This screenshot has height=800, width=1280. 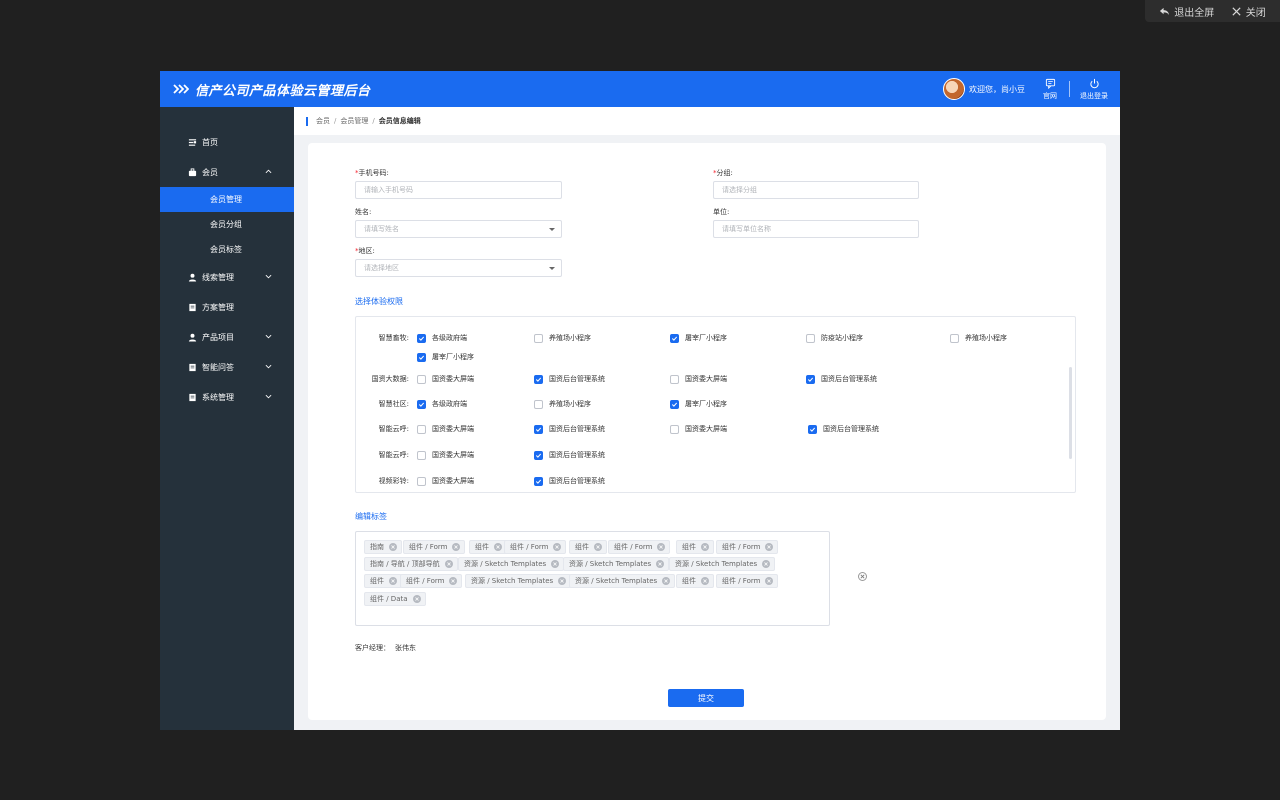 I want to click on group-select: 请选择分组, so click(x=816, y=190).